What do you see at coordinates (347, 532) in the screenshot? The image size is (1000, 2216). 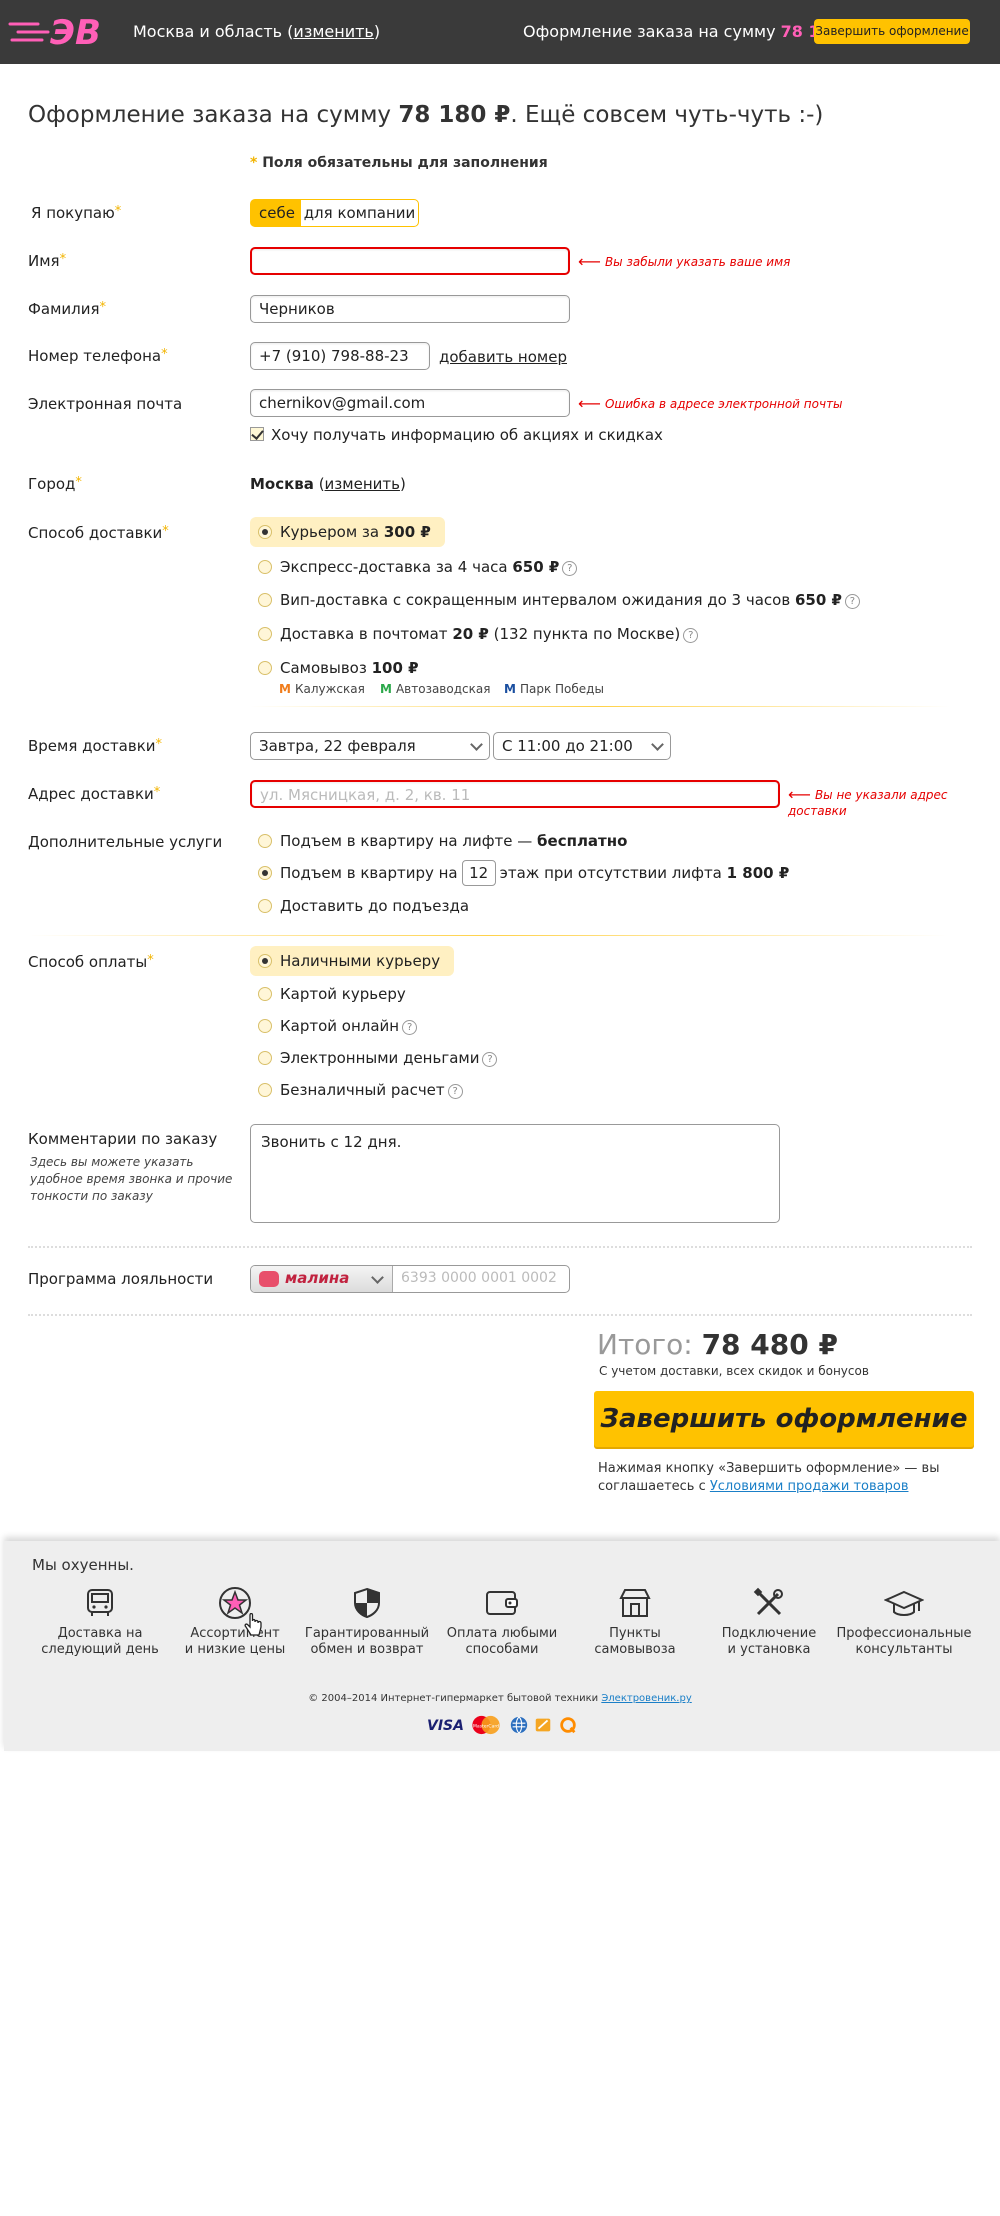 I see `delivery-option-courier: Курьером за 300 ₽` at bounding box center [347, 532].